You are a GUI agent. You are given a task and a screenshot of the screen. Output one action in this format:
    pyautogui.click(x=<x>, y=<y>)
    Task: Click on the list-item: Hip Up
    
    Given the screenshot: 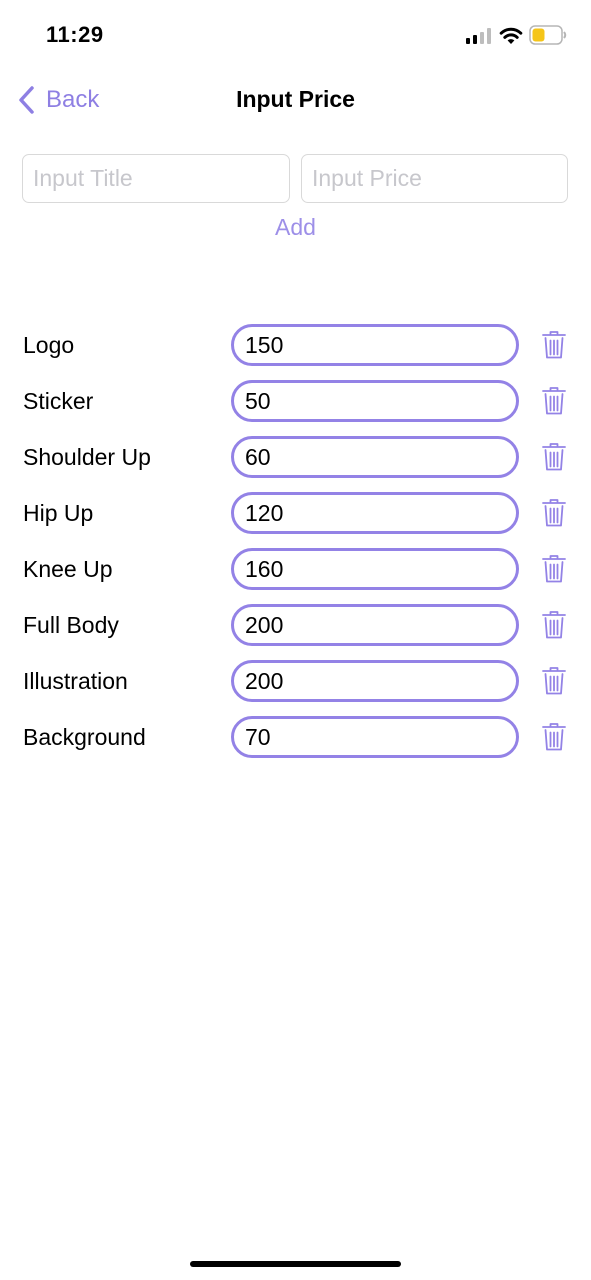 What is the action you would take?
    pyautogui.click(x=295, y=513)
    